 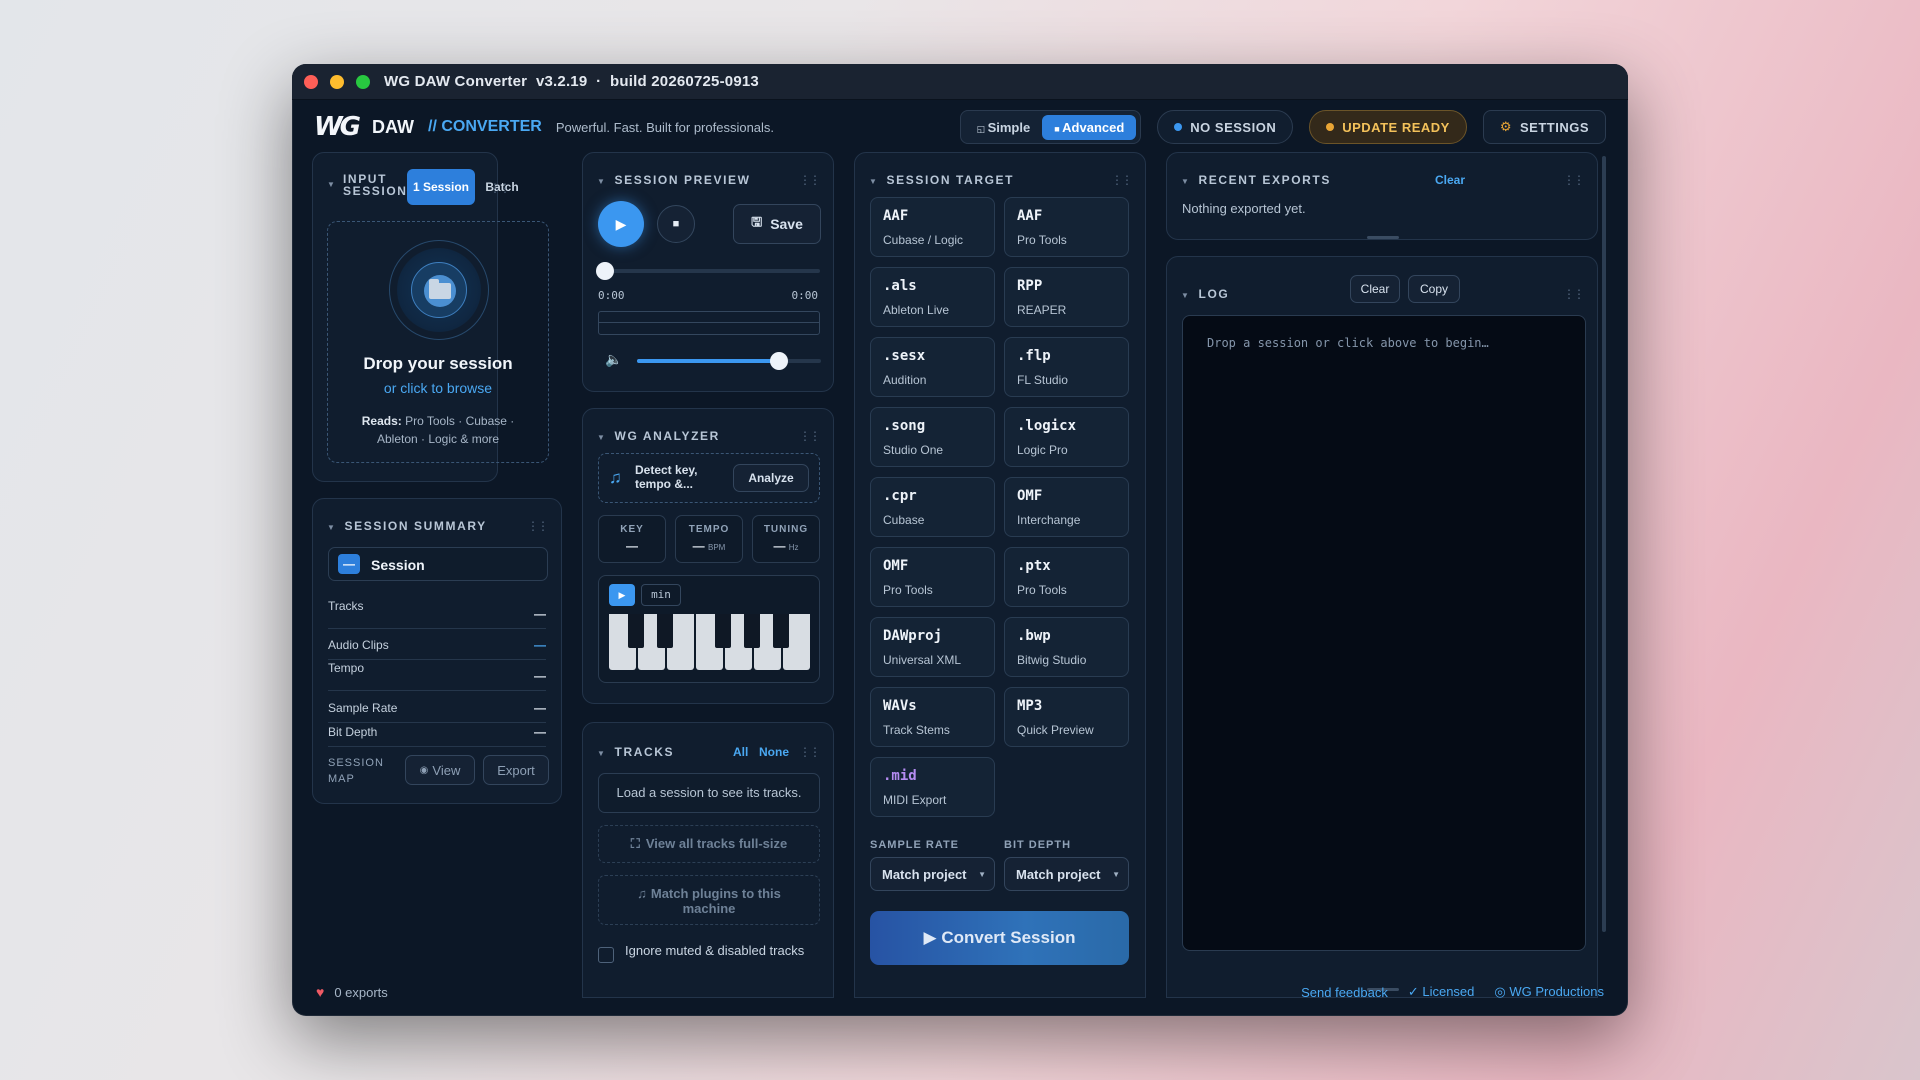 What do you see at coordinates (729, 361) in the screenshot?
I see `volume-slider` at bounding box center [729, 361].